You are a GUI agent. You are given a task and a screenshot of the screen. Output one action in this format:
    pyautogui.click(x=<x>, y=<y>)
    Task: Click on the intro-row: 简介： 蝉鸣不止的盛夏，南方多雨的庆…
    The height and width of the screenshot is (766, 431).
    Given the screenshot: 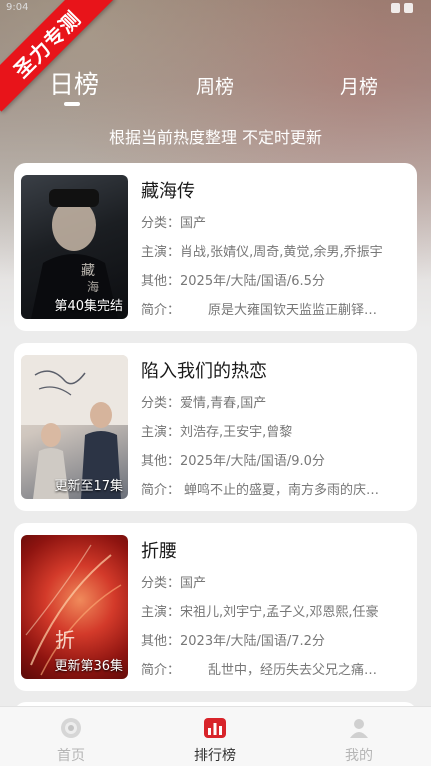 What is the action you would take?
    pyautogui.click(x=275, y=488)
    